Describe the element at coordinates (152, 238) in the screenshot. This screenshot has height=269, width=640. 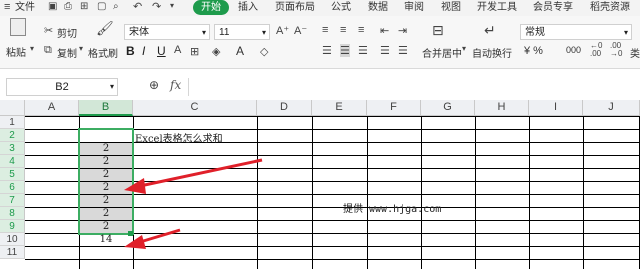
I see `arrow-to-b10` at that location.